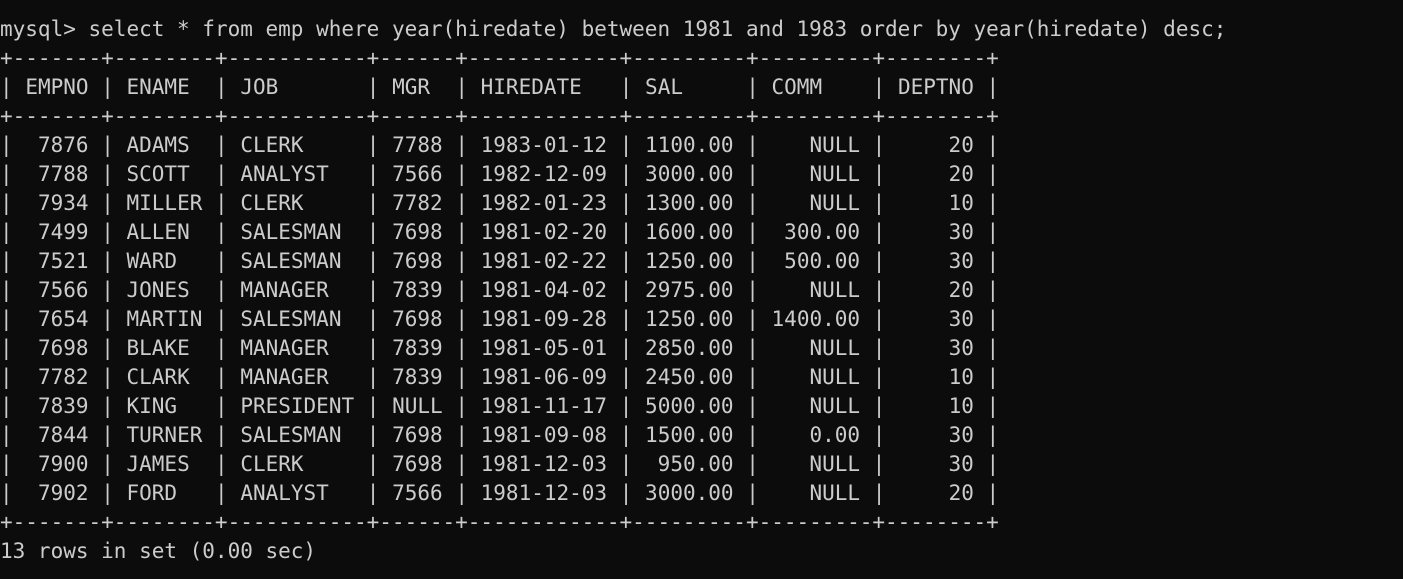 This screenshot has width=1403, height=579. Describe the element at coordinates (63, 145) in the screenshot. I see `table-cell: 7876` at that location.